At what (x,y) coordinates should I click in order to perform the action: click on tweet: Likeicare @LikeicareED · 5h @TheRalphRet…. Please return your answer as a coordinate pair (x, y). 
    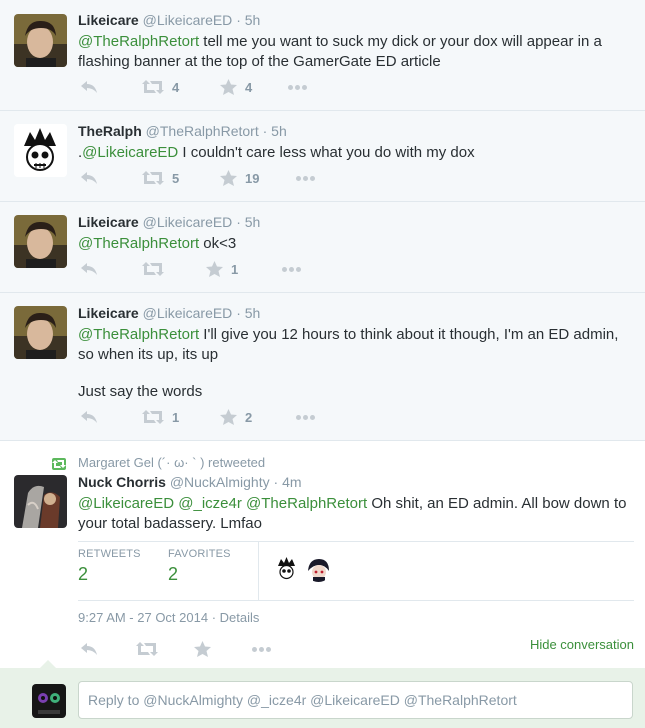
    Looking at the image, I should click on (322, 247).